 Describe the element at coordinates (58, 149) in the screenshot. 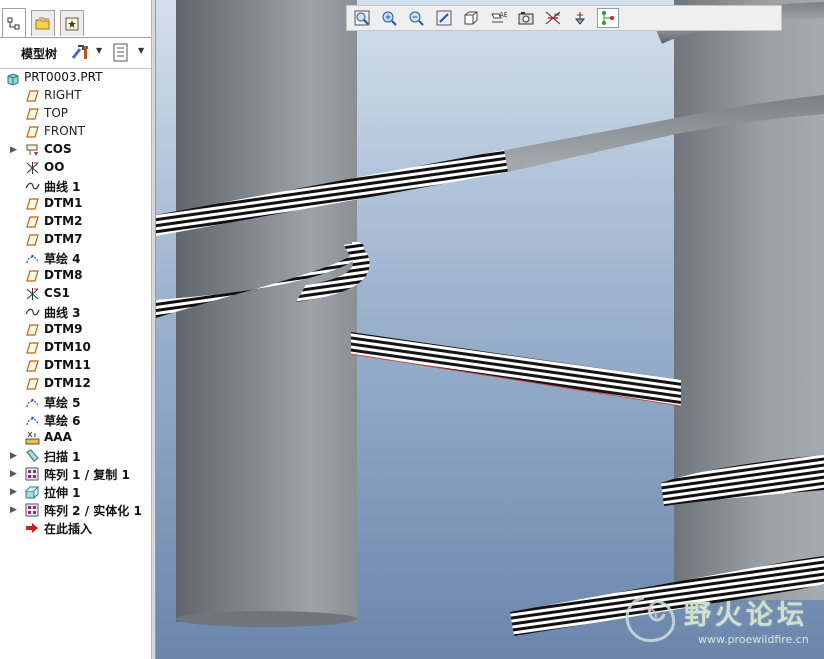

I see `tree-item-label: COS` at that location.